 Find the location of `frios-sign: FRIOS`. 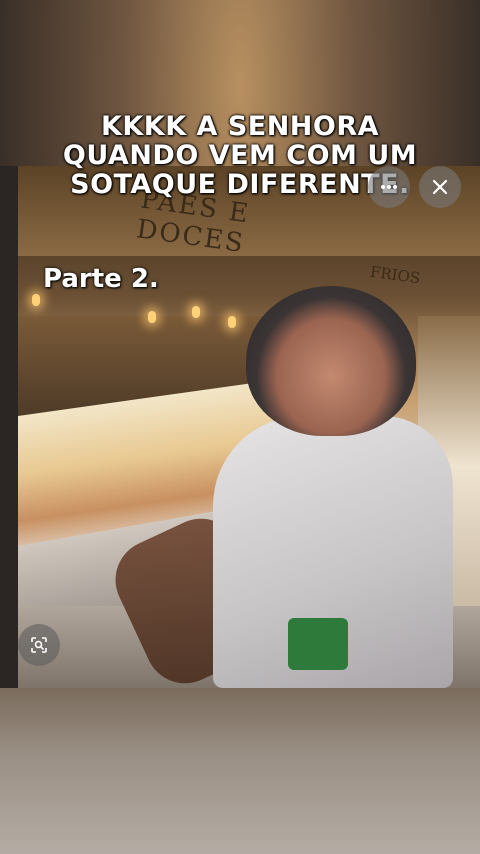

frios-sign: FRIOS is located at coordinates (395, 275).